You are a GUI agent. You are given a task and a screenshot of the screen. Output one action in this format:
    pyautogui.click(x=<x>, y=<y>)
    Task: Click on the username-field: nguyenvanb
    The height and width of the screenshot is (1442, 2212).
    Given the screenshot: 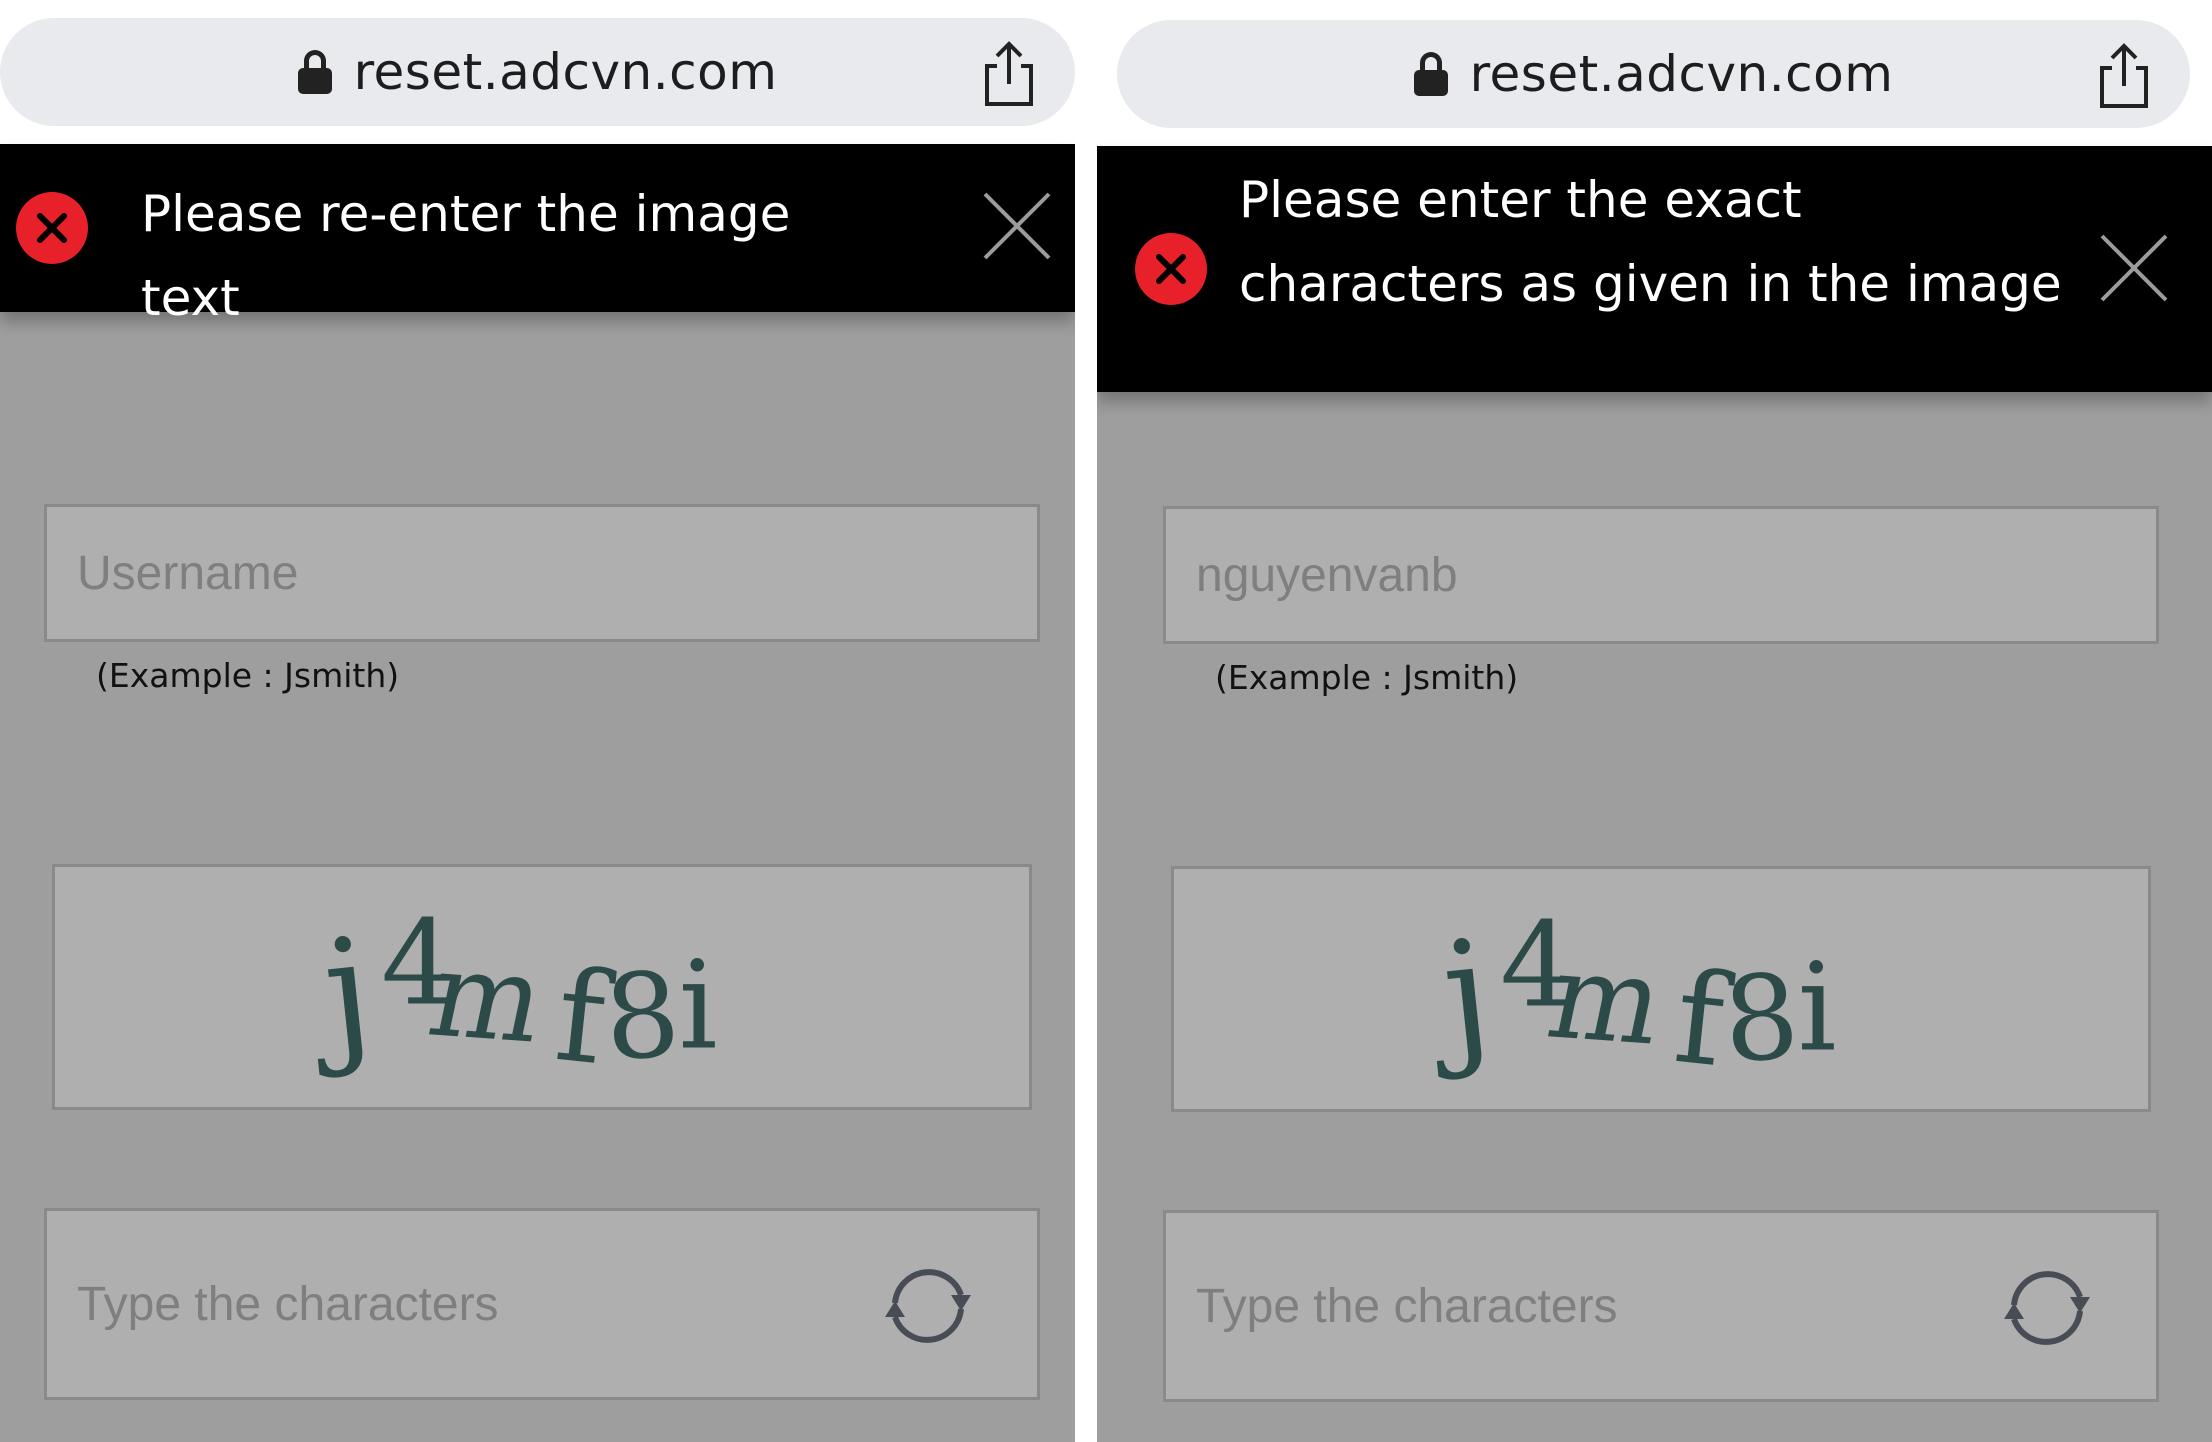 What is the action you would take?
    pyautogui.click(x=1661, y=575)
    